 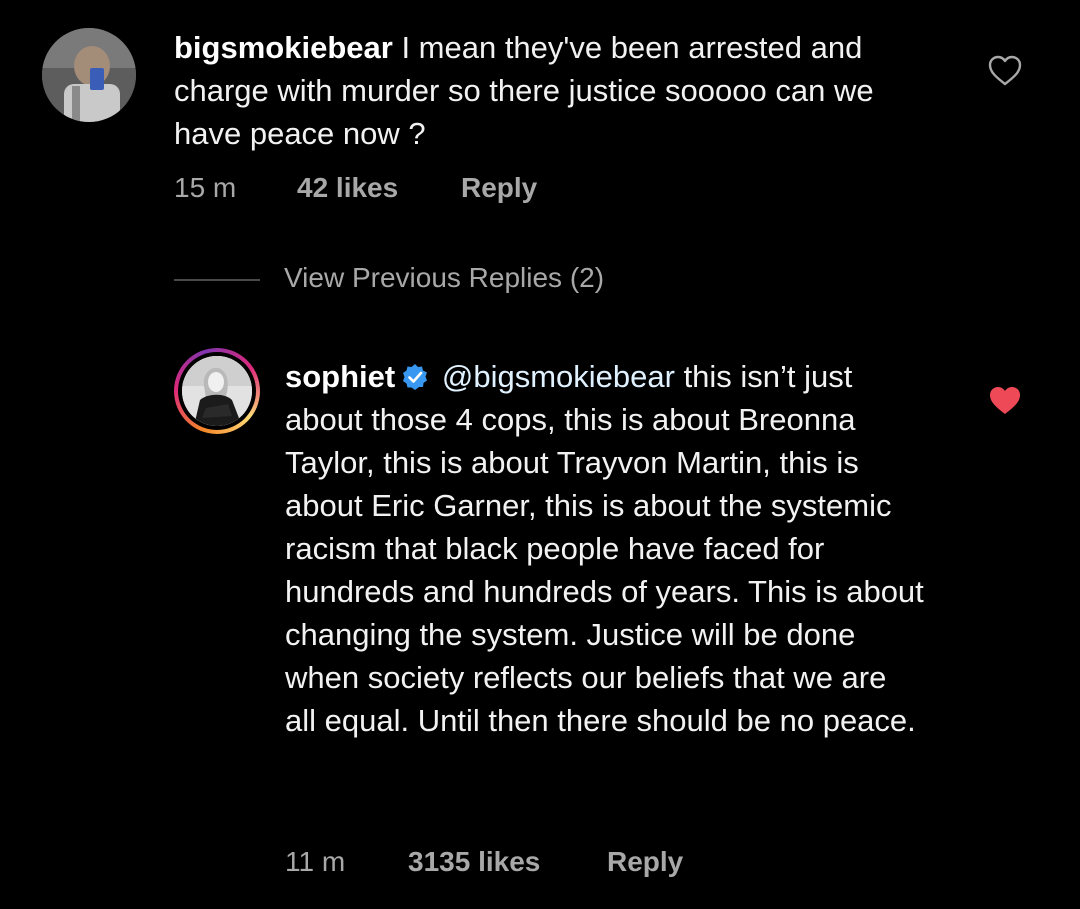 What do you see at coordinates (1005, 71) in the screenshot?
I see `heart-outline-icon` at bounding box center [1005, 71].